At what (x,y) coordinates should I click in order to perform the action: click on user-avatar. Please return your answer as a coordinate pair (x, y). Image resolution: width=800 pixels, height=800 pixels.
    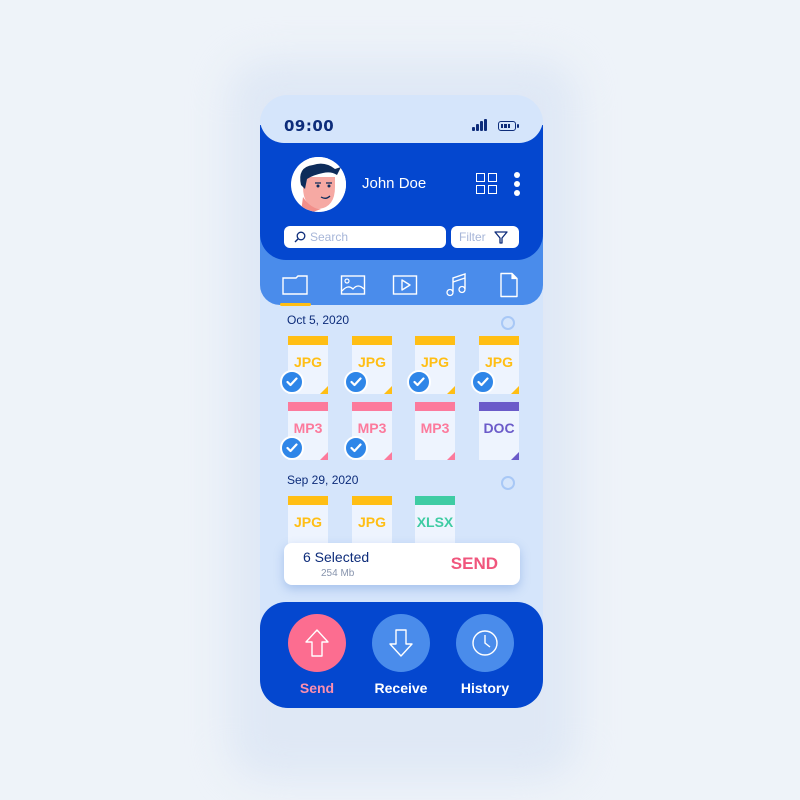
    Looking at the image, I should click on (318, 184).